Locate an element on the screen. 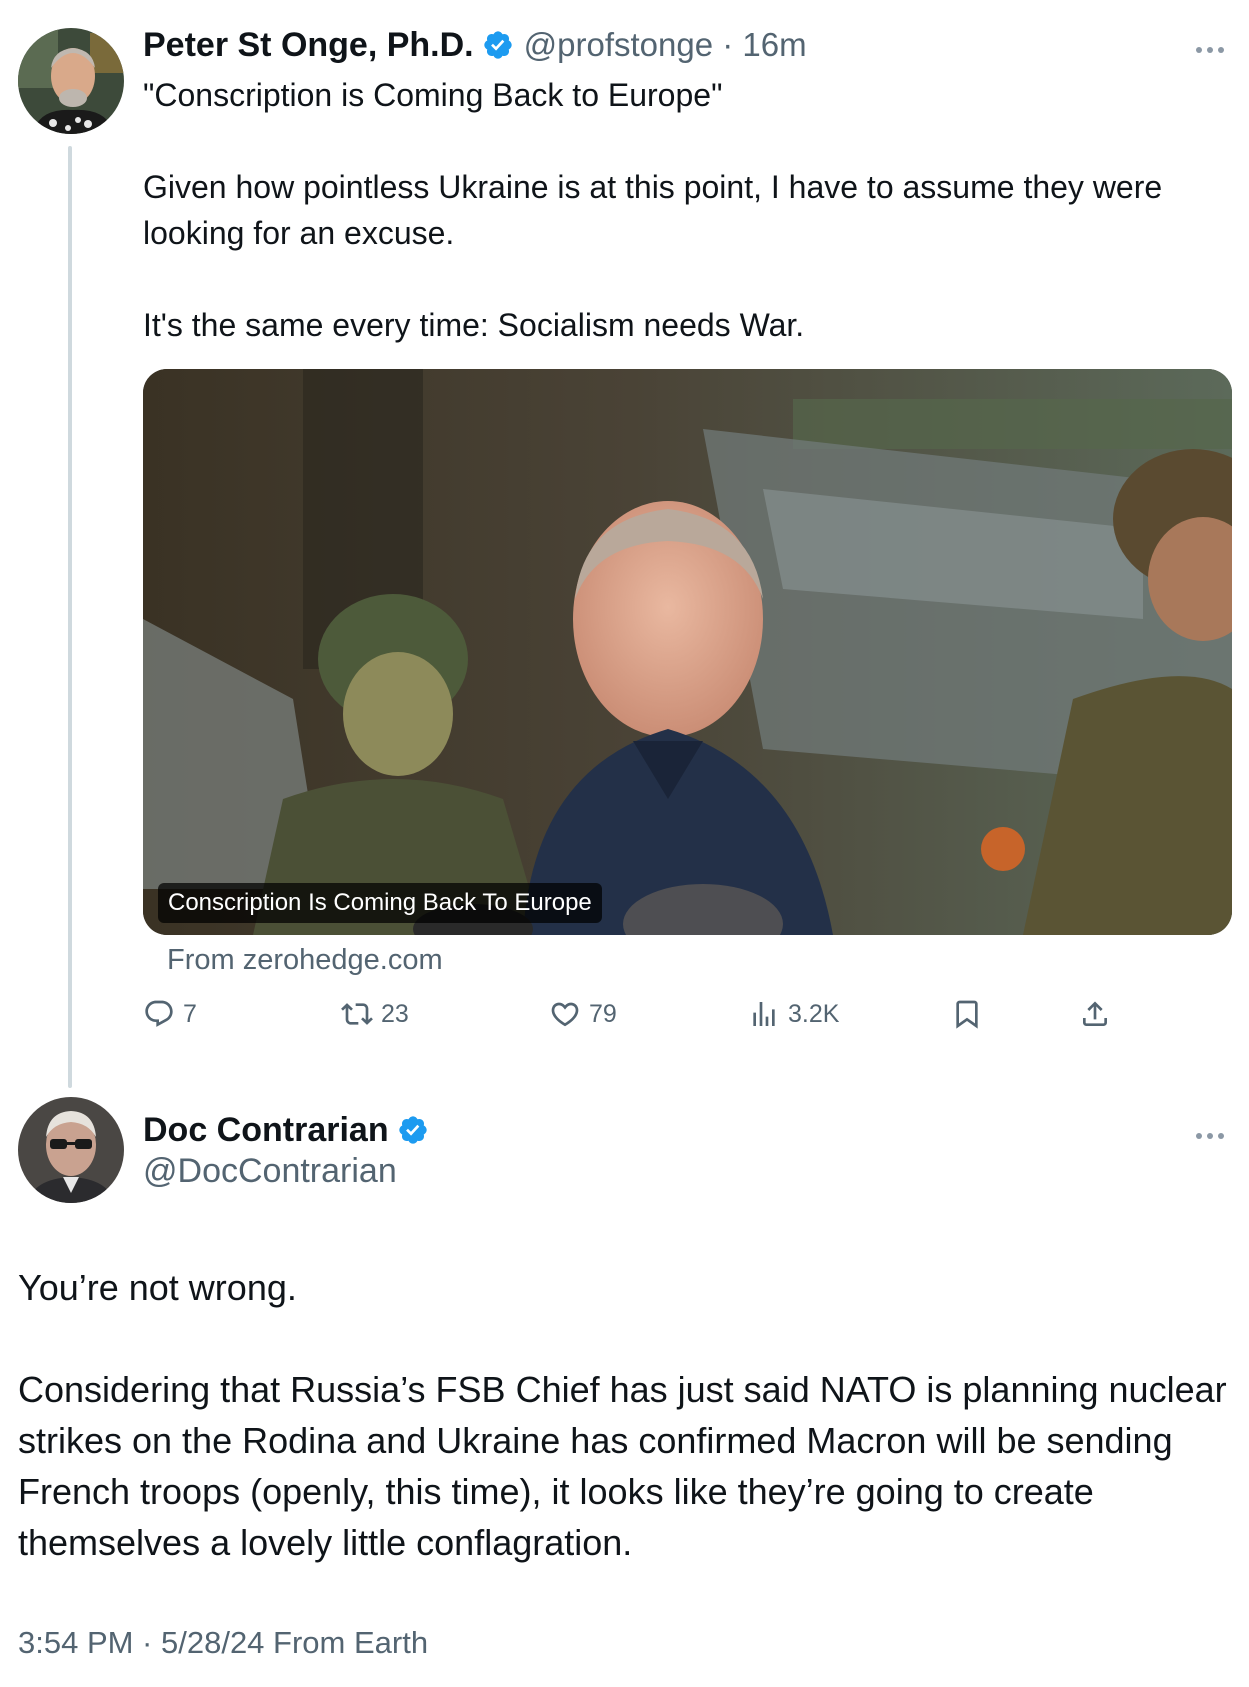 The image size is (1249, 1687). thread-line is located at coordinates (70, 617).